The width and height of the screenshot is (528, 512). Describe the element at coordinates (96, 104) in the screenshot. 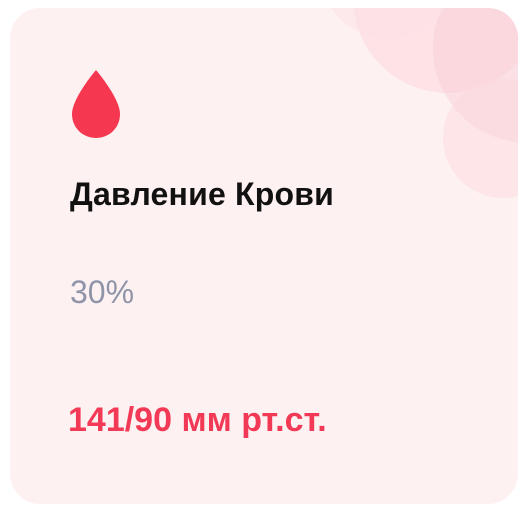

I see `blood-drop-icon` at that location.